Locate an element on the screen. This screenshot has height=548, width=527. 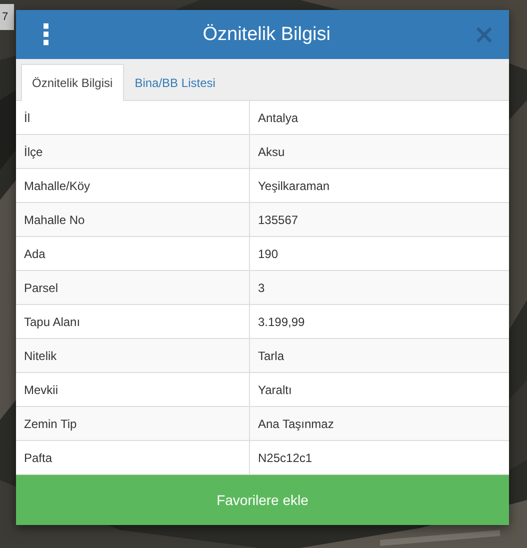
field-value-cell-text: Tarla is located at coordinates (271, 356).